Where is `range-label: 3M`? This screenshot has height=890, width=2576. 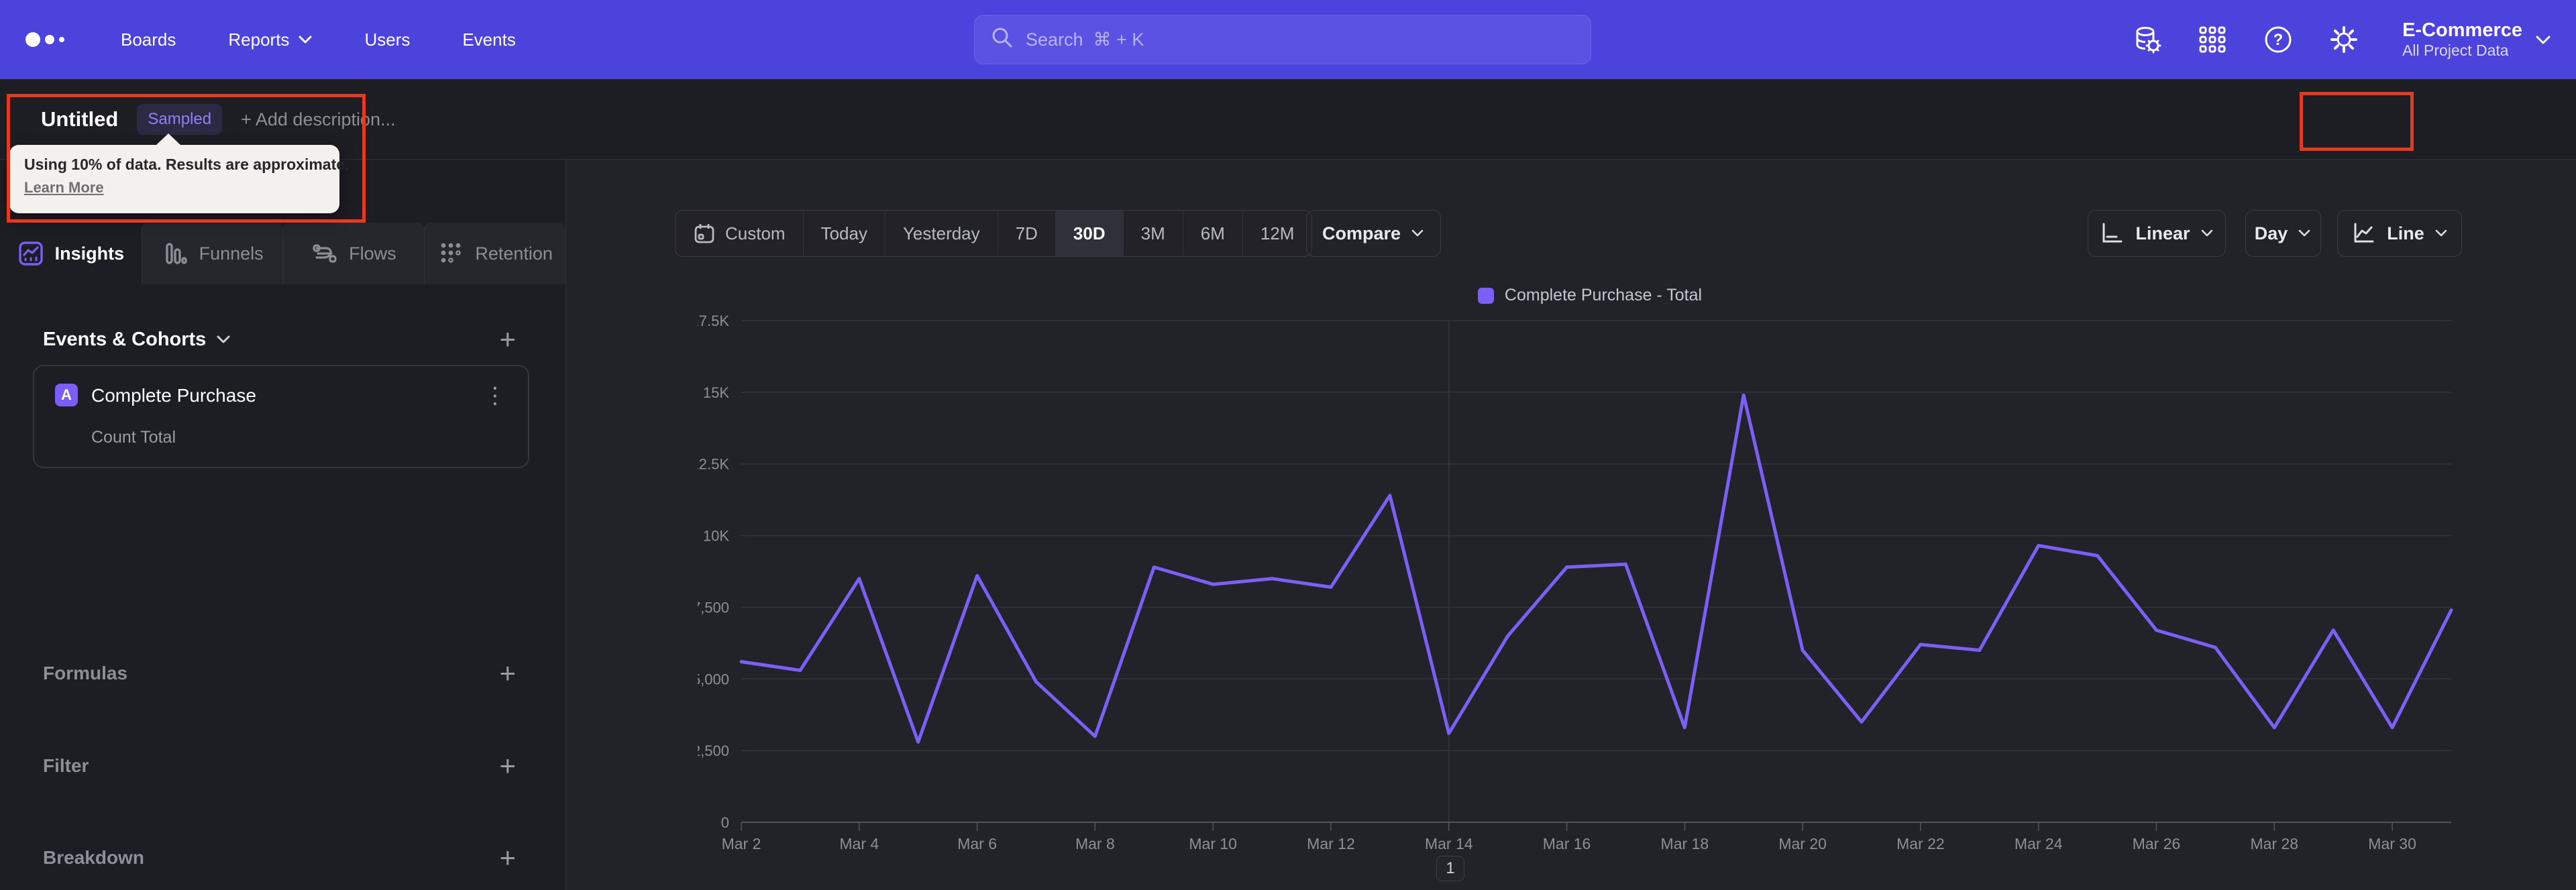
range-label: 3M is located at coordinates (1152, 233).